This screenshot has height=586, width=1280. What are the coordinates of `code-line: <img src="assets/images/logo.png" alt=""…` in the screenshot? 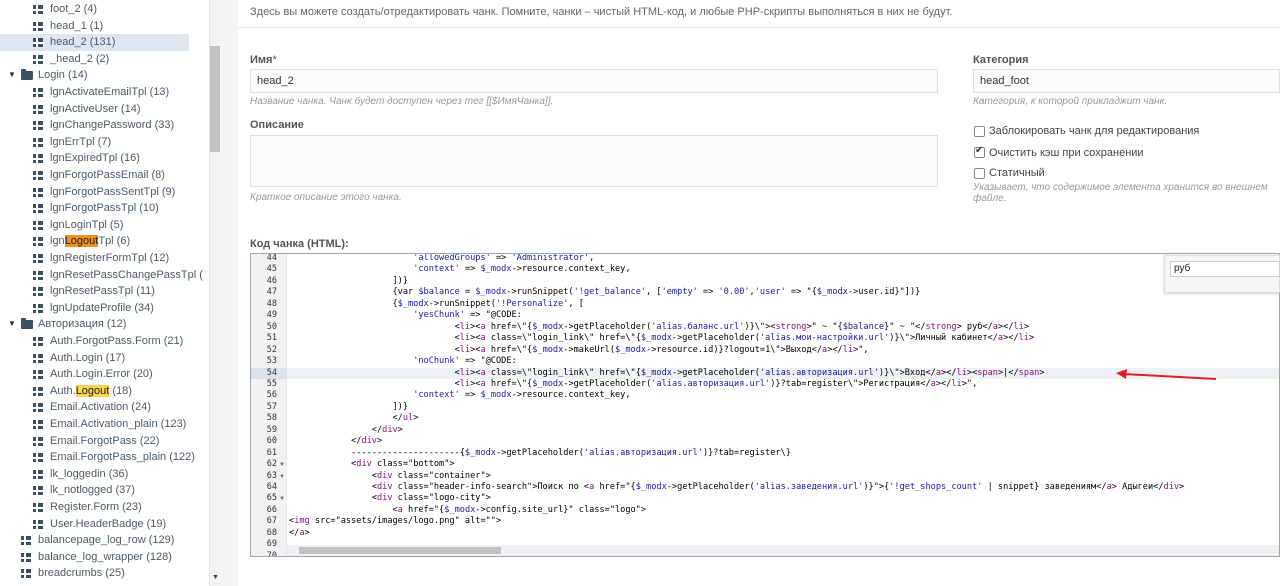 It's located at (395, 521).